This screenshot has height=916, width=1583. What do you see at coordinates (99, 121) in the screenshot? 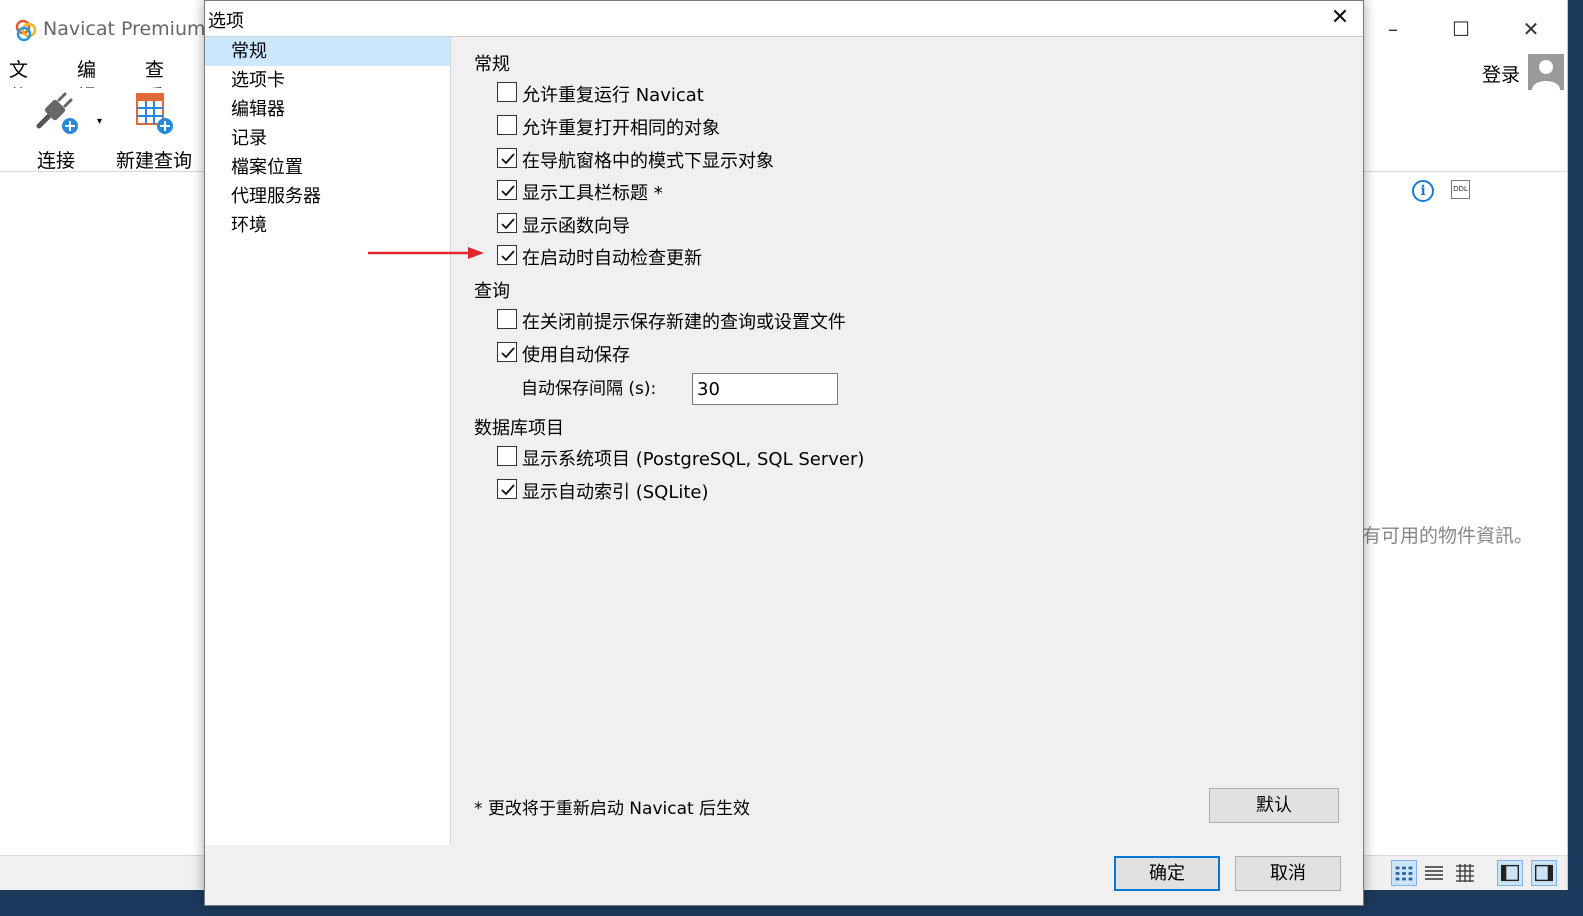
I see `connect-dropdown-icon: ▾` at bounding box center [99, 121].